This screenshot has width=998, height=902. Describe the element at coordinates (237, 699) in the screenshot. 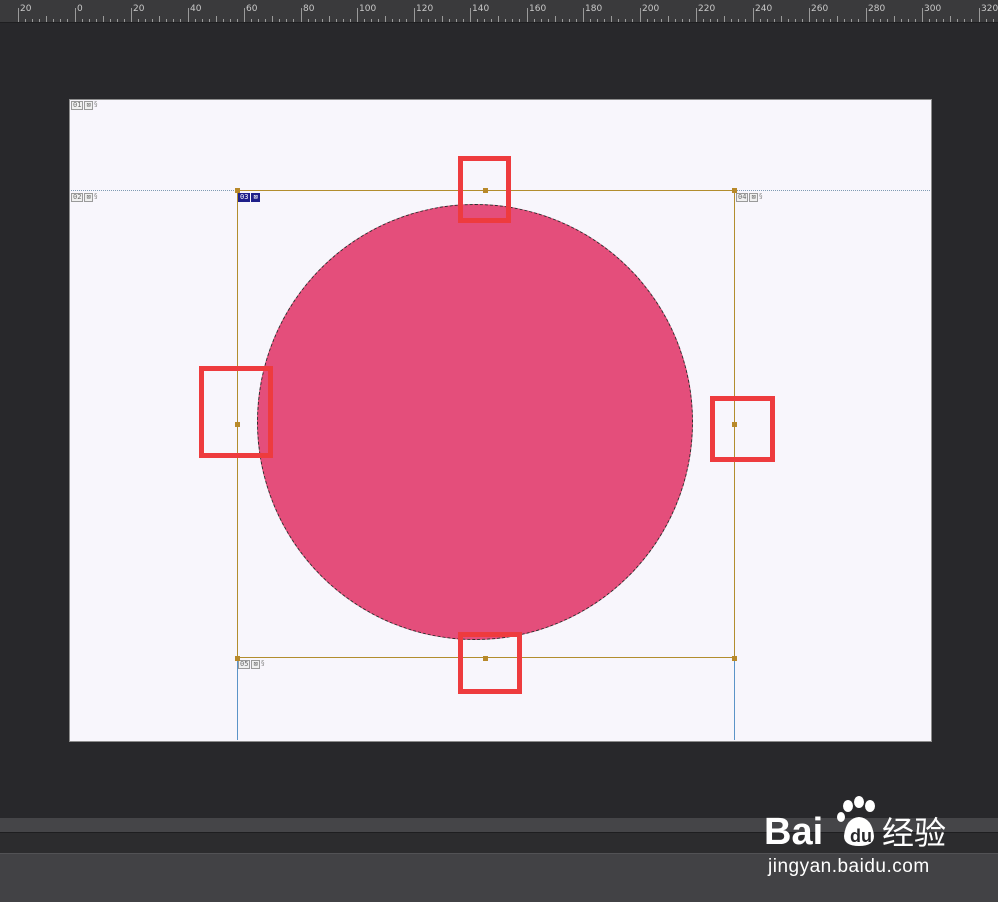

I see `vertical-guide-left` at that location.